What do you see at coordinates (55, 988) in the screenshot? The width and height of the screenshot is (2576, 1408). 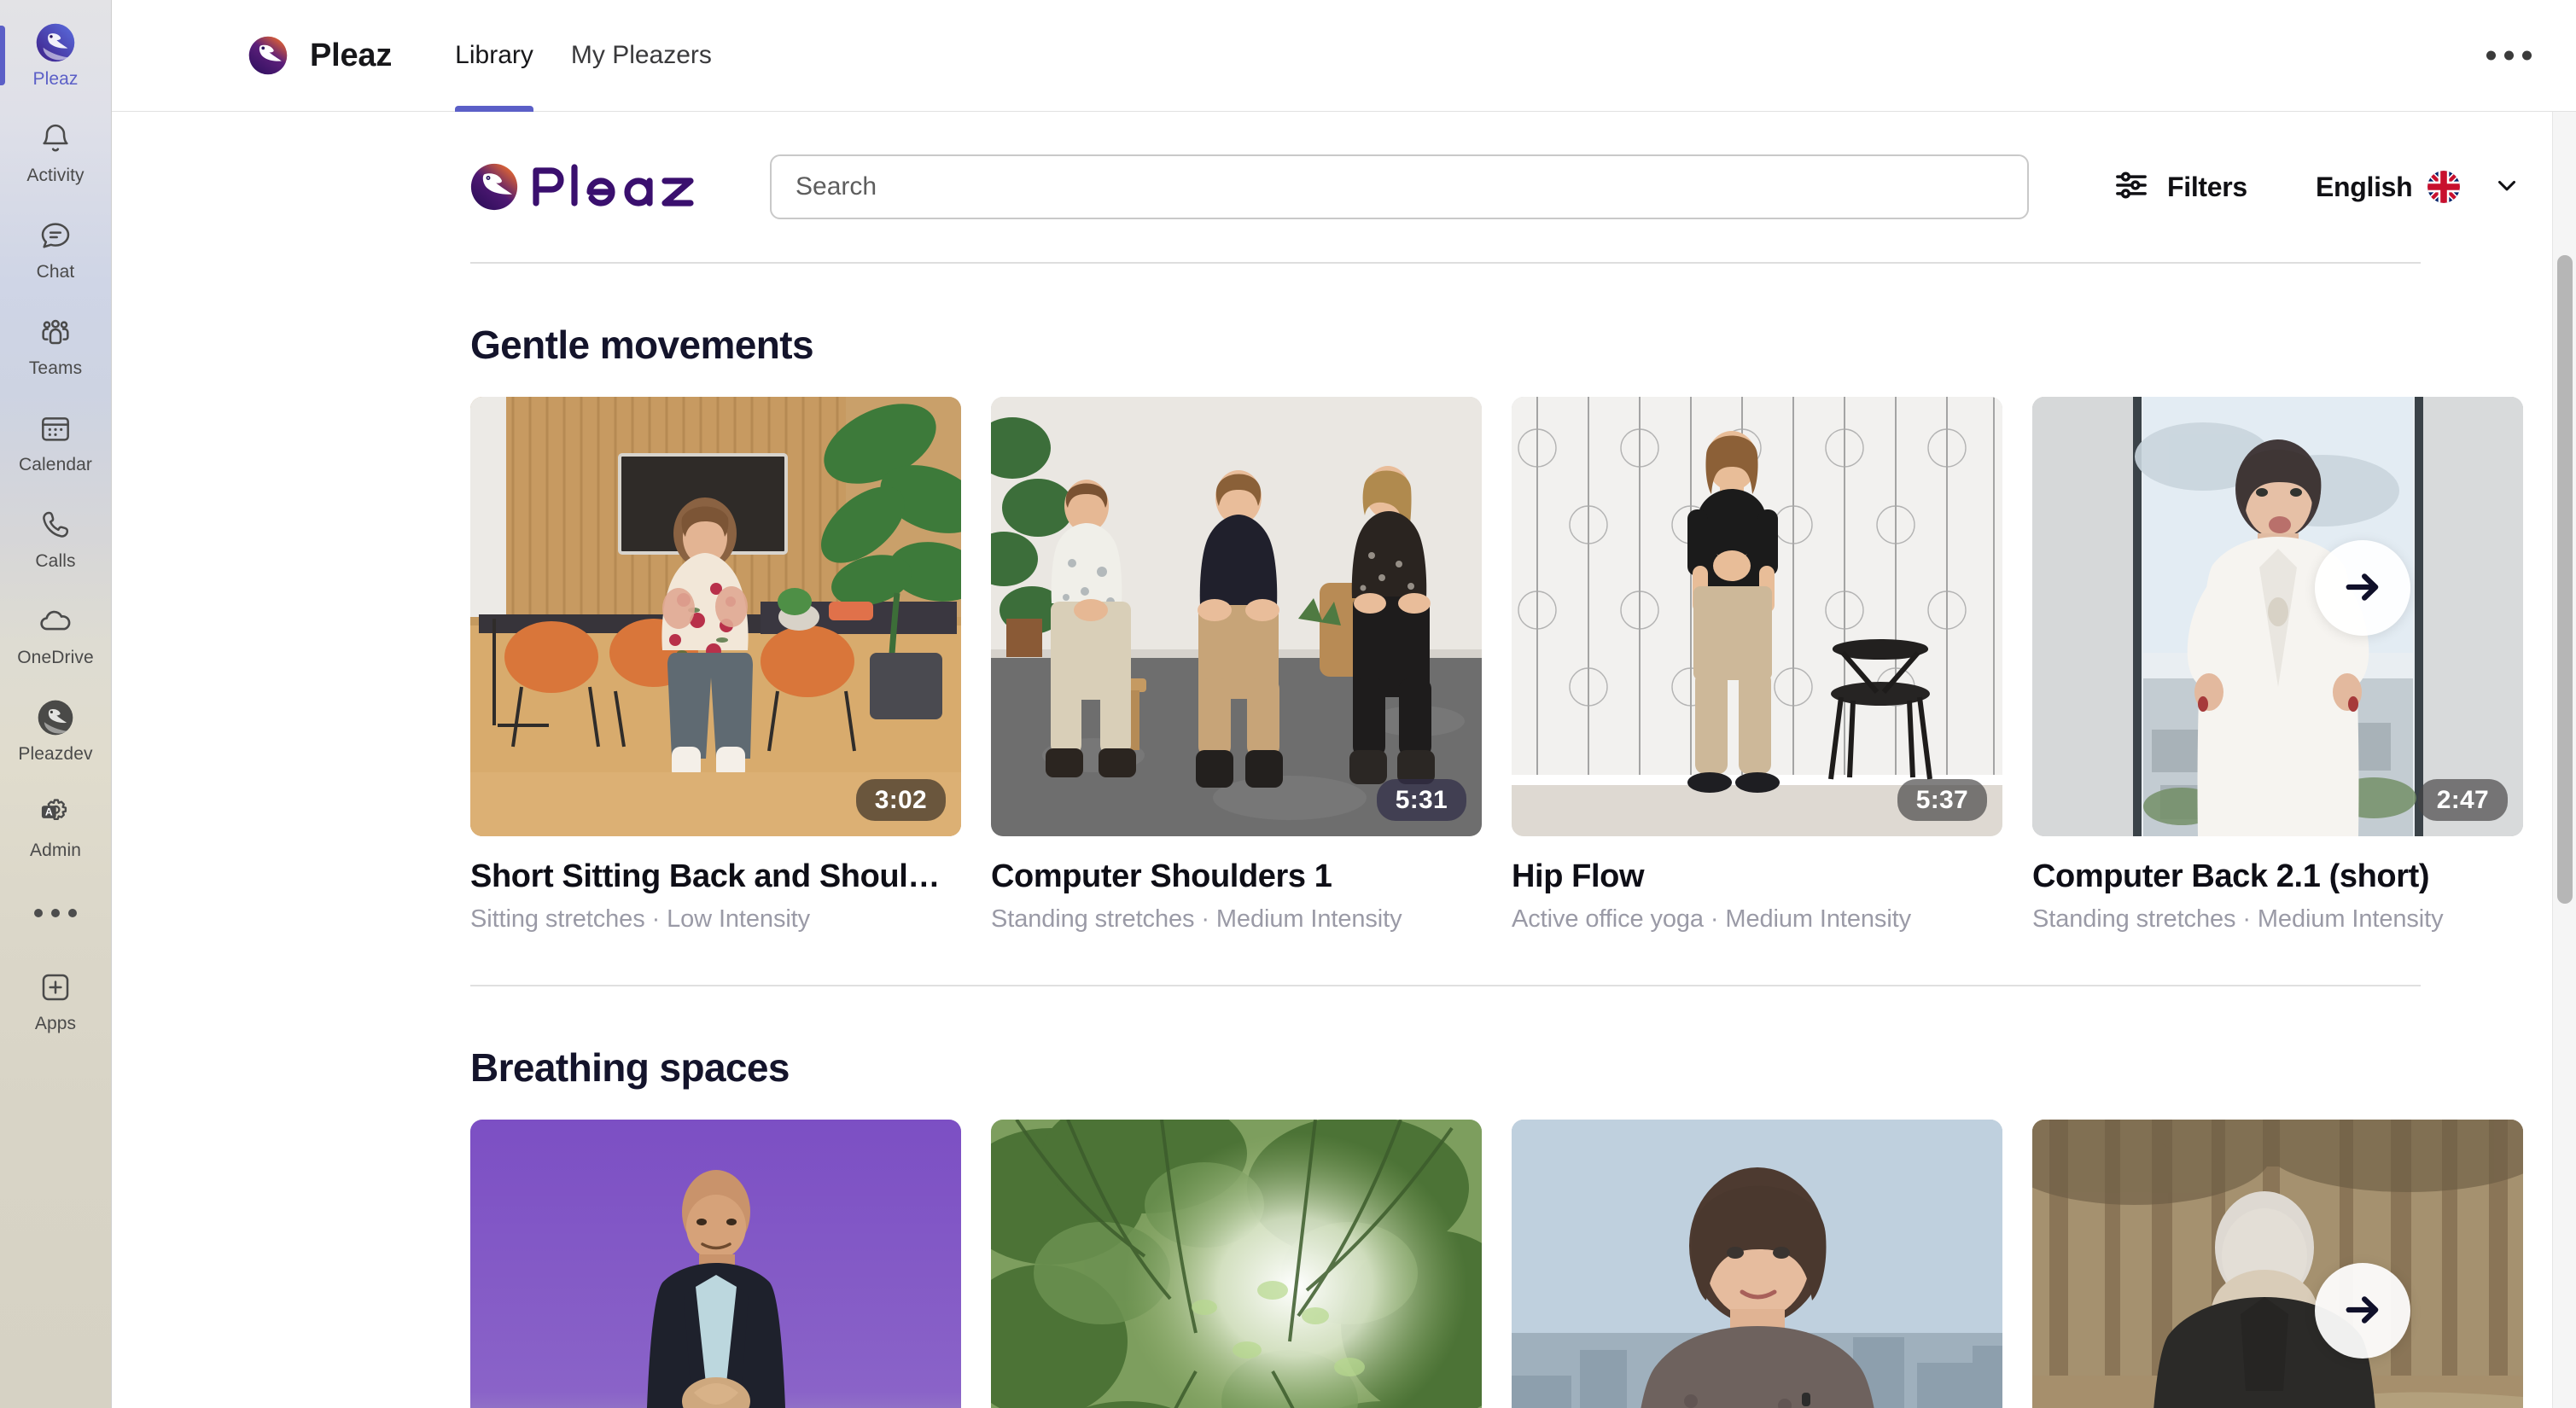 I see `plus-square-icon` at bounding box center [55, 988].